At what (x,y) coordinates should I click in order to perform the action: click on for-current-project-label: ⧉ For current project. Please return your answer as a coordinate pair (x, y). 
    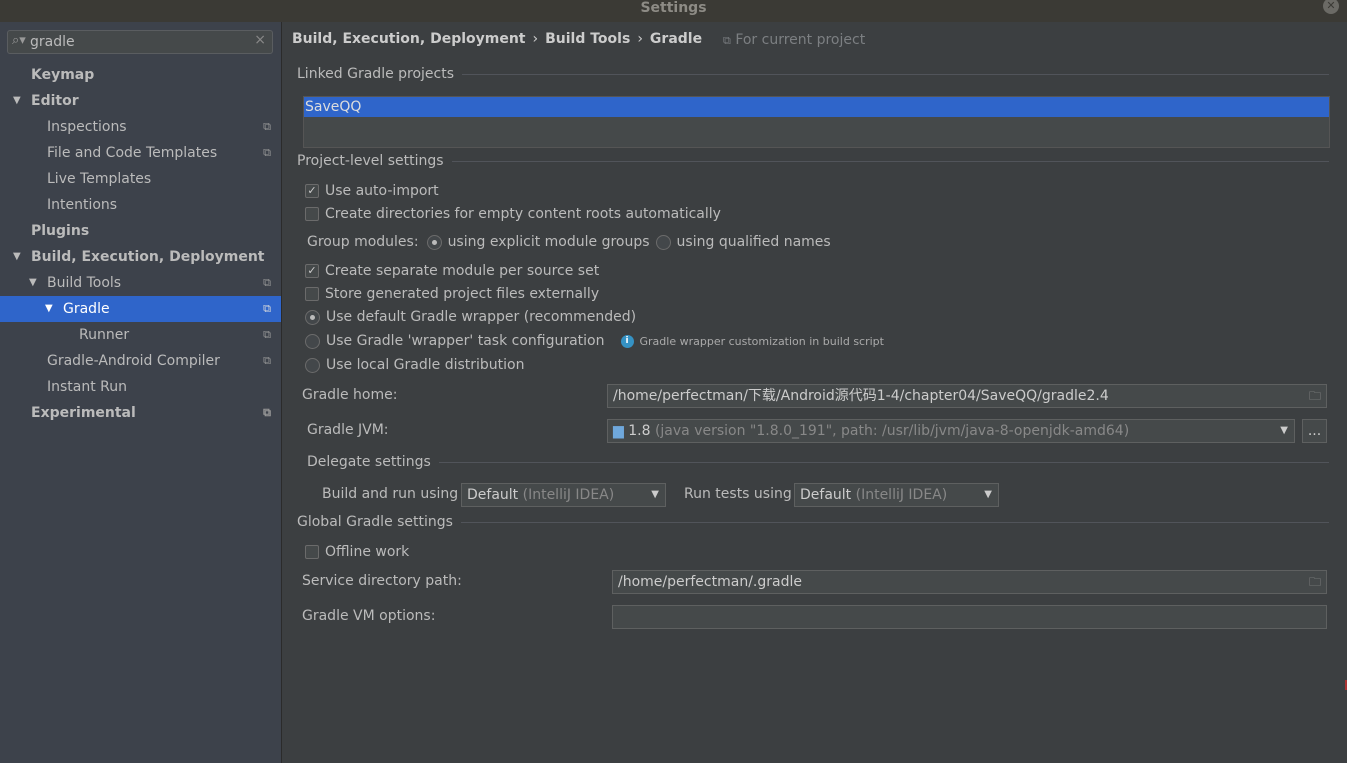
    Looking at the image, I should click on (794, 40).